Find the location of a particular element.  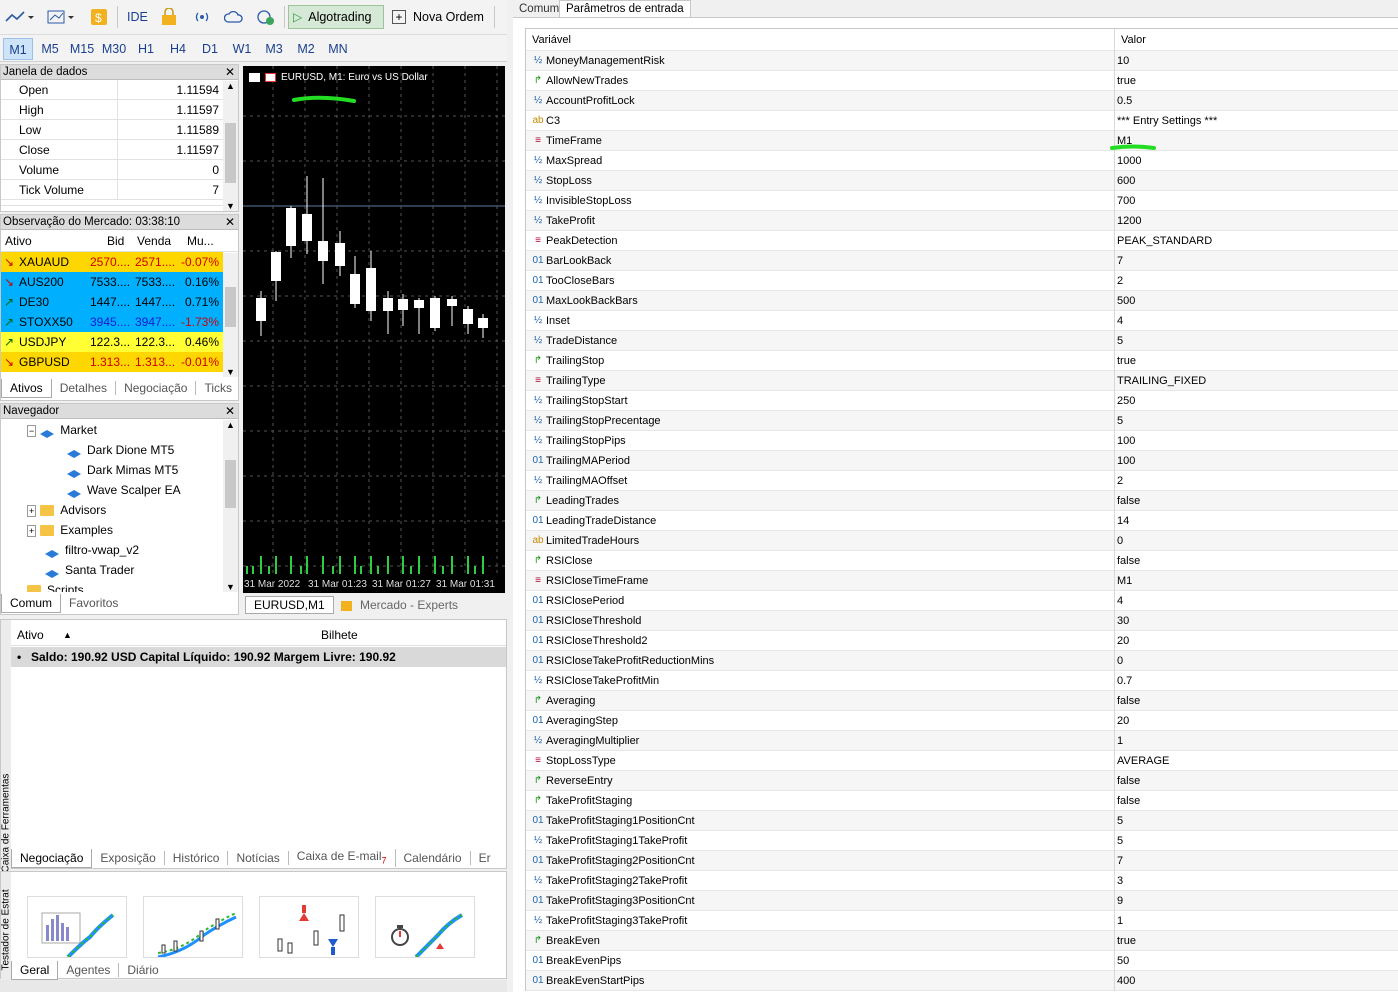

param-value: TRAILING_FIXED is located at coordinates (1161, 381).